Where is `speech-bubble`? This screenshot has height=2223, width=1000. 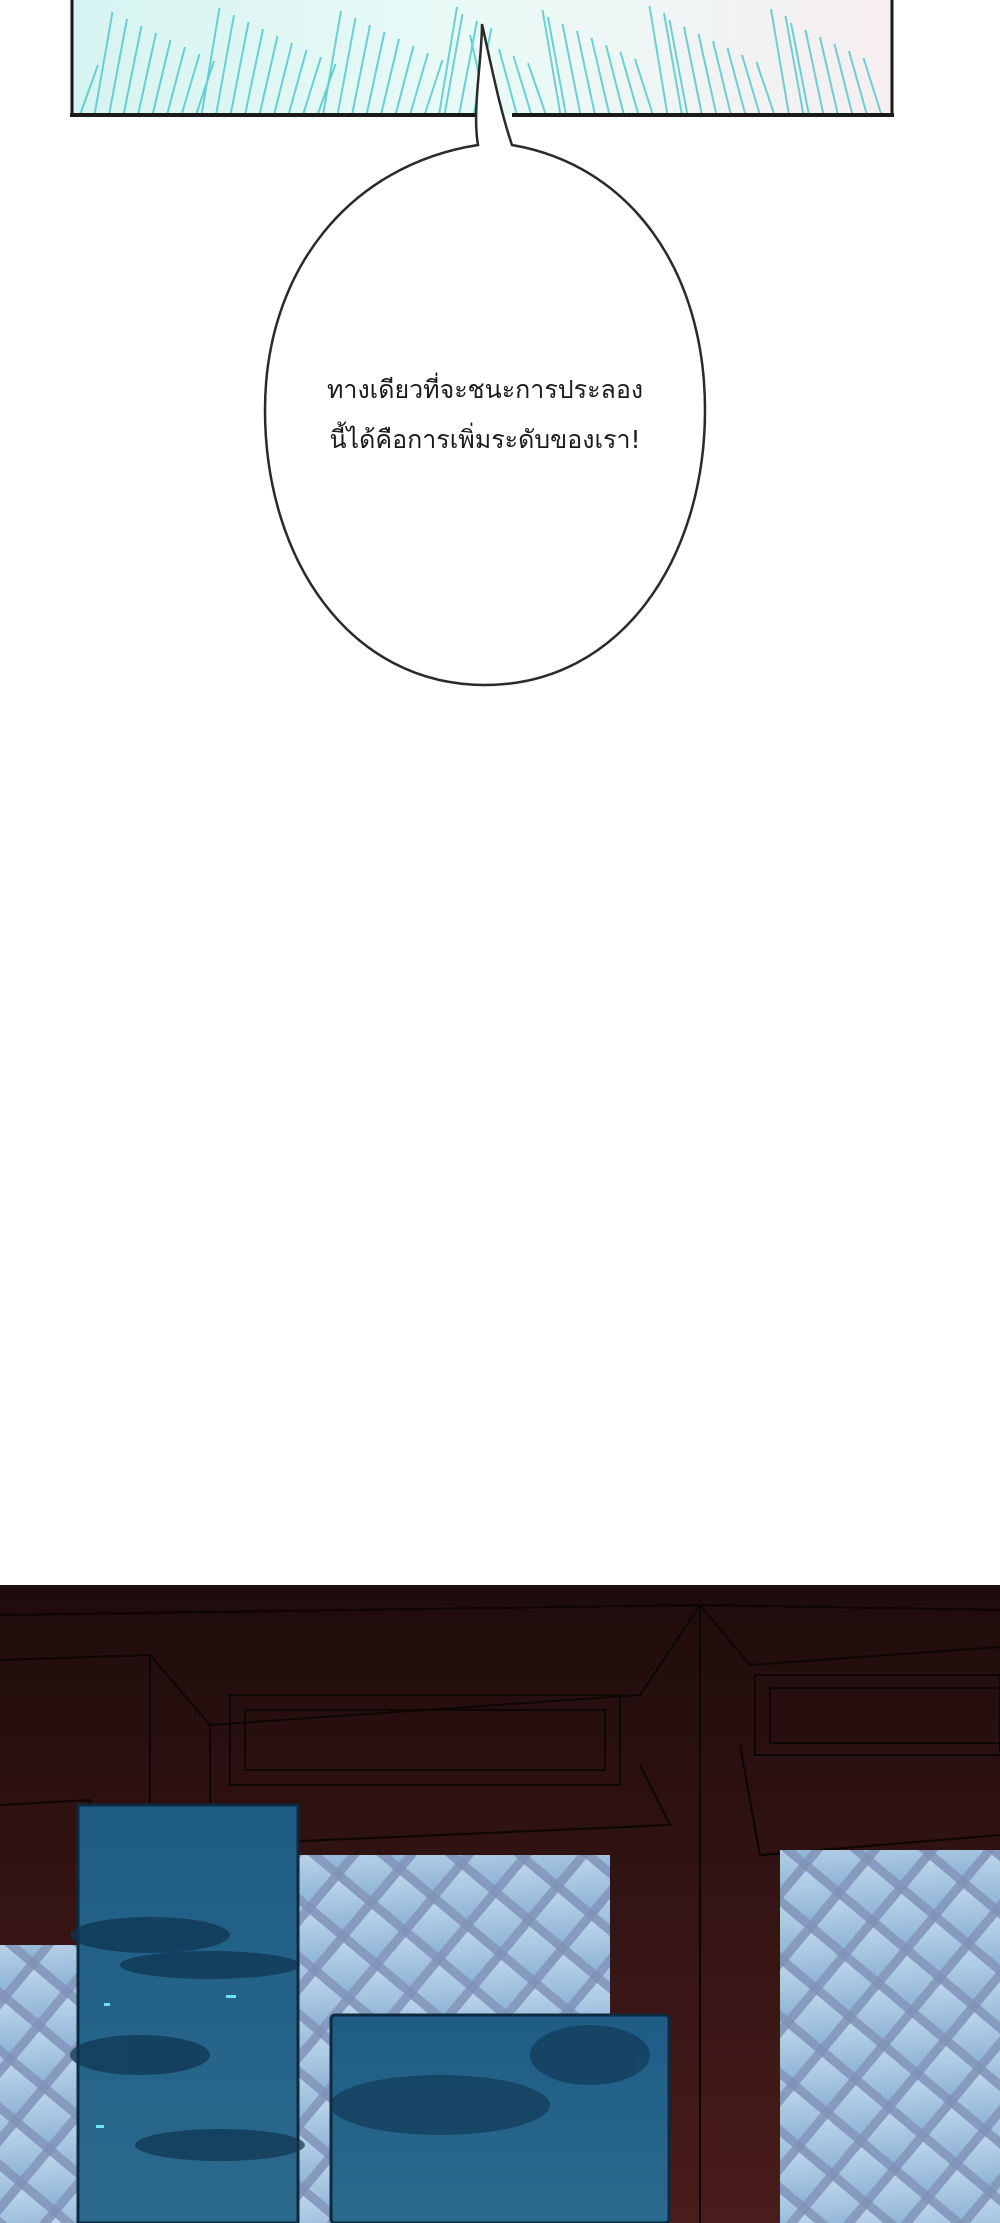
speech-bubble is located at coordinates (485, 355).